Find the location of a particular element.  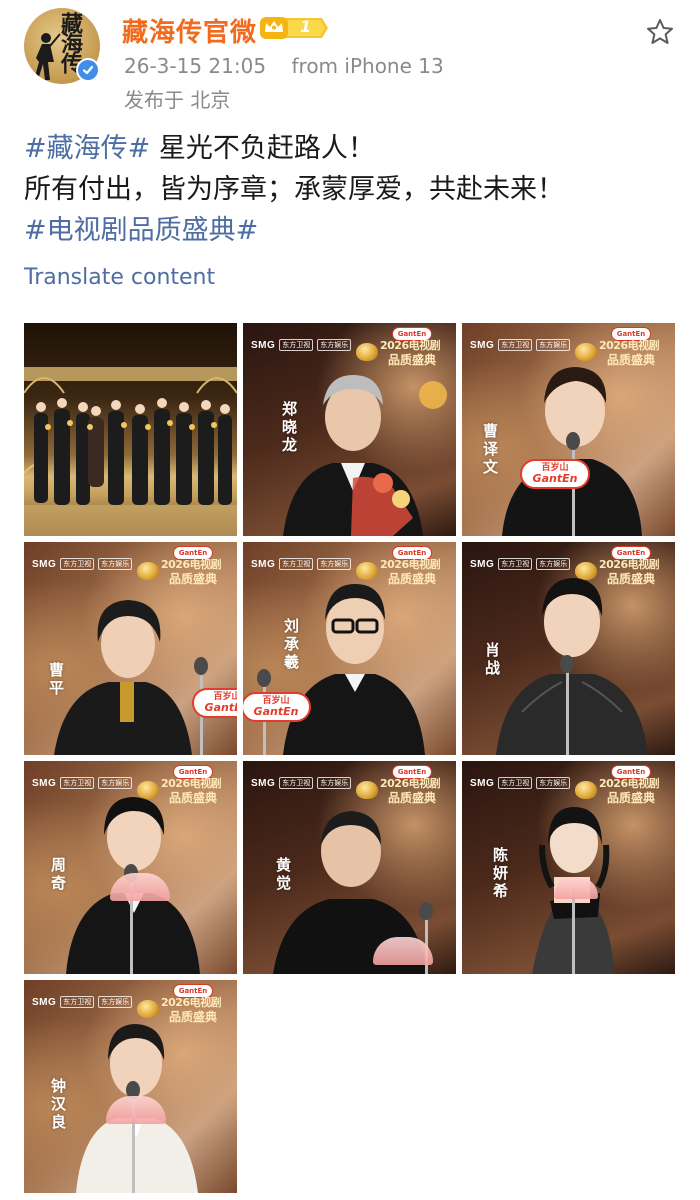

content-line-1: #藏海传# 星光不负赶路人！ is located at coordinates (349, 148).